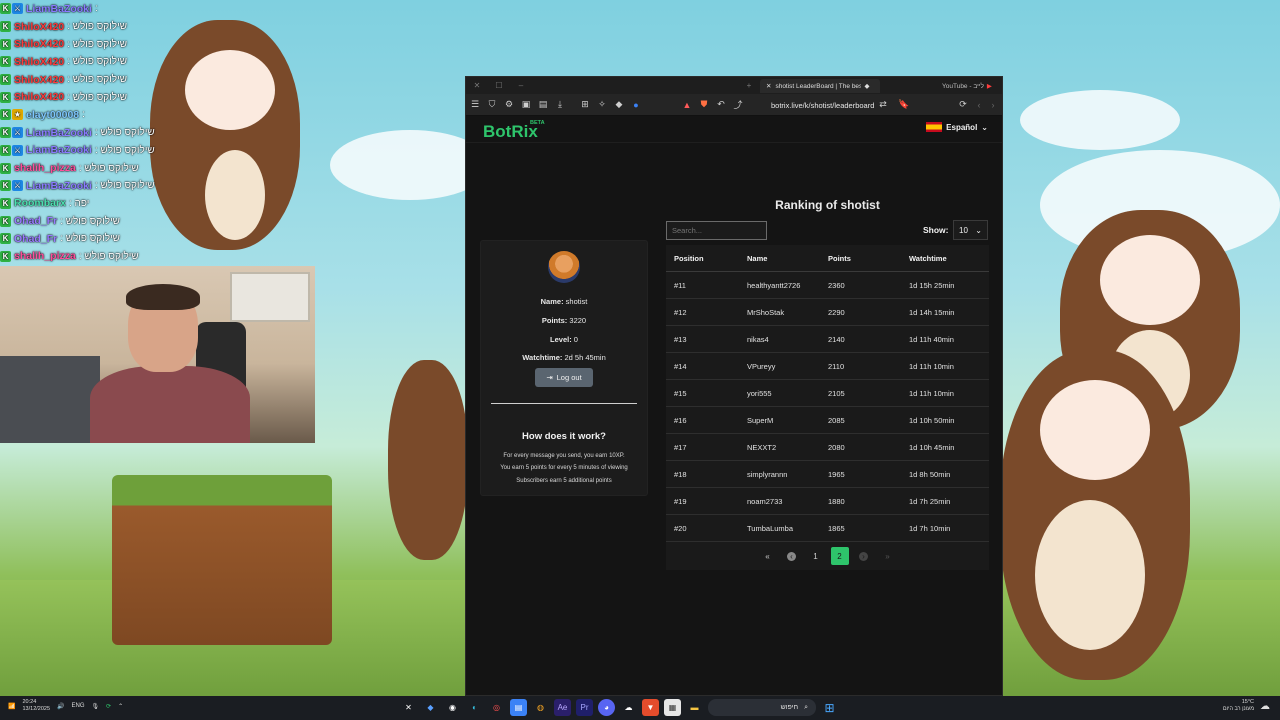 Image resolution: width=1280 pixels, height=720 pixels. I want to click on header-position: Position, so click(706, 258).